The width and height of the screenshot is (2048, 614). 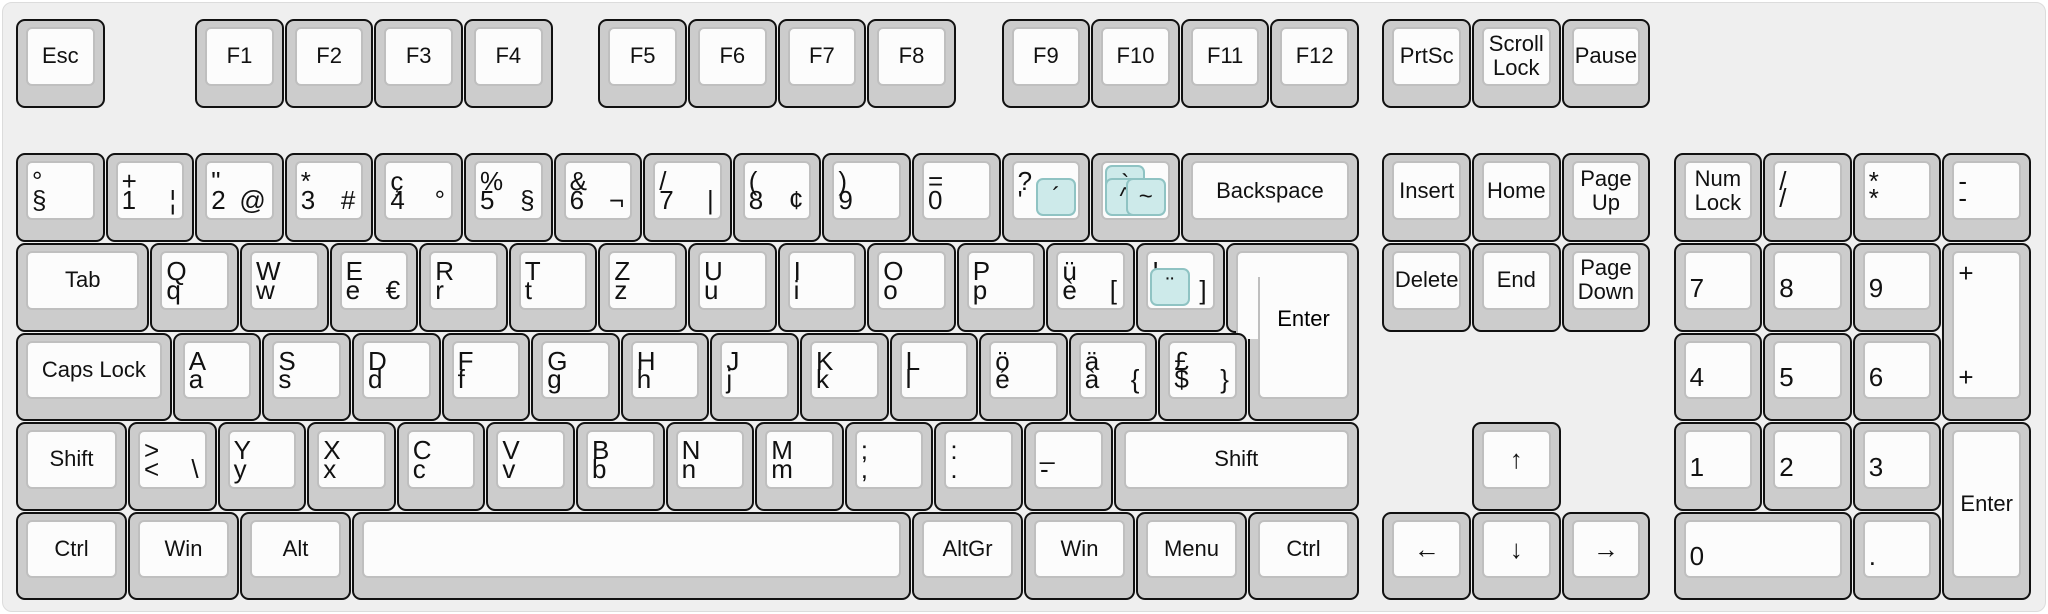 What do you see at coordinates (441, 466) in the screenshot?
I see `key-c: Cc` at bounding box center [441, 466].